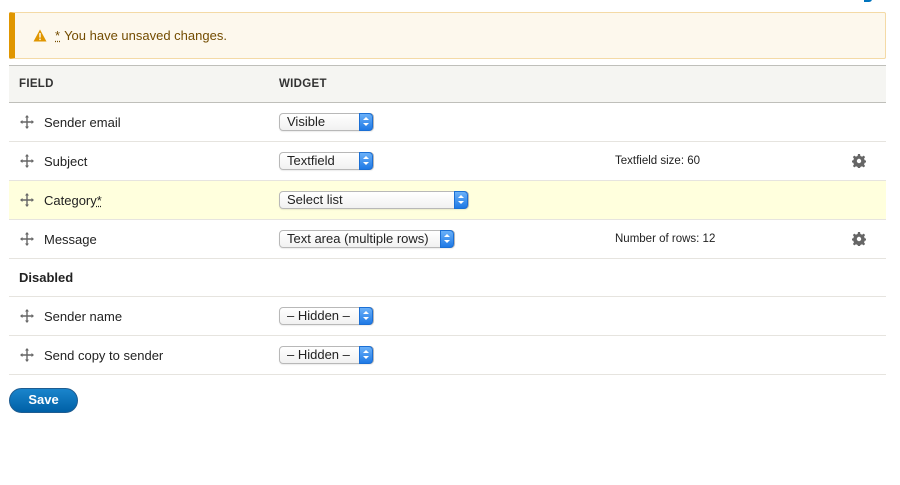  Describe the element at coordinates (104, 355) in the screenshot. I see `field-name: Send copy to sender` at that location.